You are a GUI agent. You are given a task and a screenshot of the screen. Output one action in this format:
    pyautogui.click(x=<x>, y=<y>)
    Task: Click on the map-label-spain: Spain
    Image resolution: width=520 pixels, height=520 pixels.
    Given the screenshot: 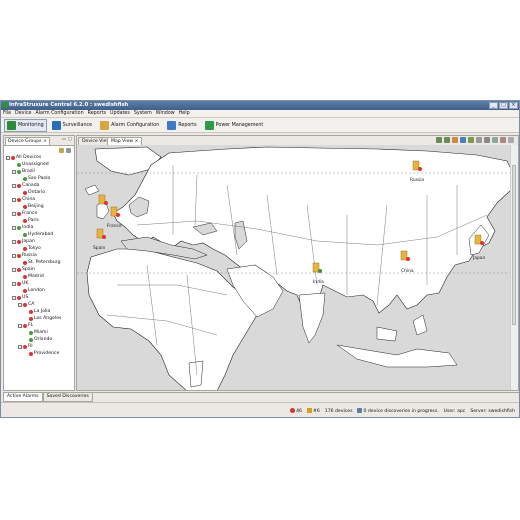 What is the action you would take?
    pyautogui.click(x=99, y=248)
    